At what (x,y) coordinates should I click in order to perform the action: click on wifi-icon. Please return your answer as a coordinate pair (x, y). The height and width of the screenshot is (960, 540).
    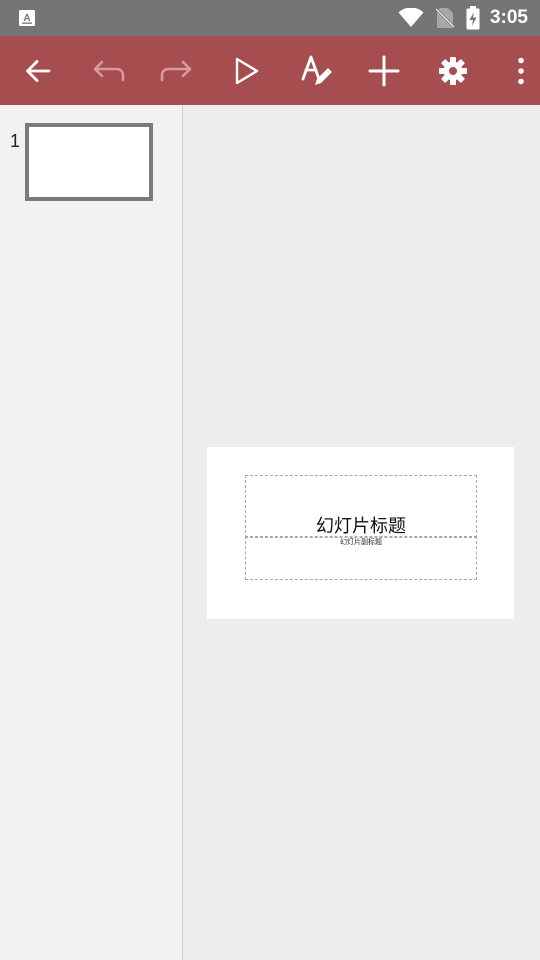
    Looking at the image, I should click on (411, 18).